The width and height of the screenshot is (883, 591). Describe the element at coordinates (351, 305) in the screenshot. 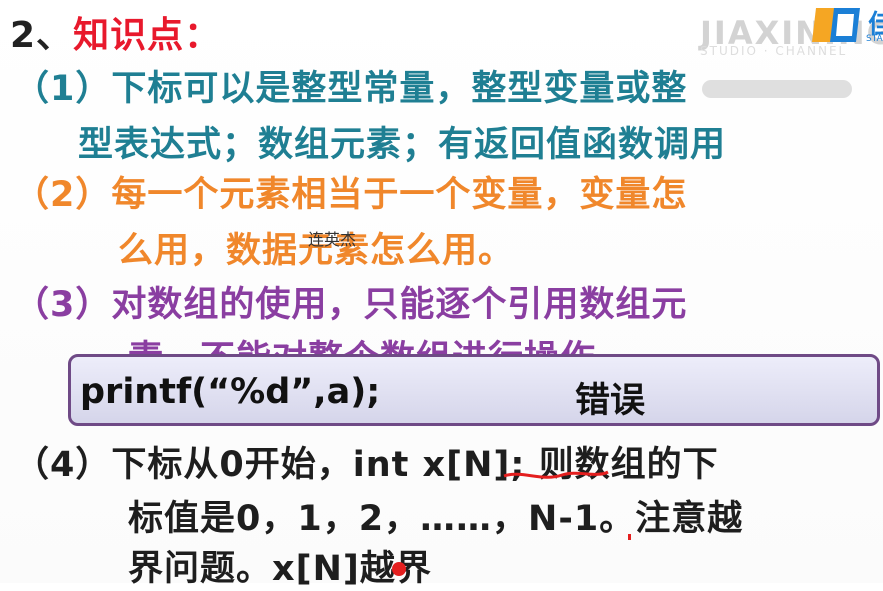

I see `point3-line1: （3）对数组的使用，只能逐个引用数组元` at that location.